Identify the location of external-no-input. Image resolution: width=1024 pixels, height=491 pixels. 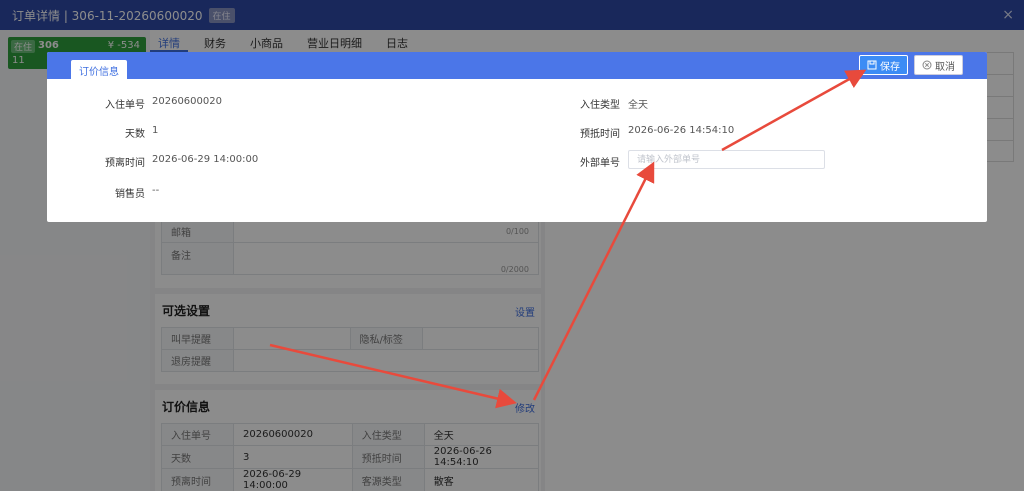
(726, 159).